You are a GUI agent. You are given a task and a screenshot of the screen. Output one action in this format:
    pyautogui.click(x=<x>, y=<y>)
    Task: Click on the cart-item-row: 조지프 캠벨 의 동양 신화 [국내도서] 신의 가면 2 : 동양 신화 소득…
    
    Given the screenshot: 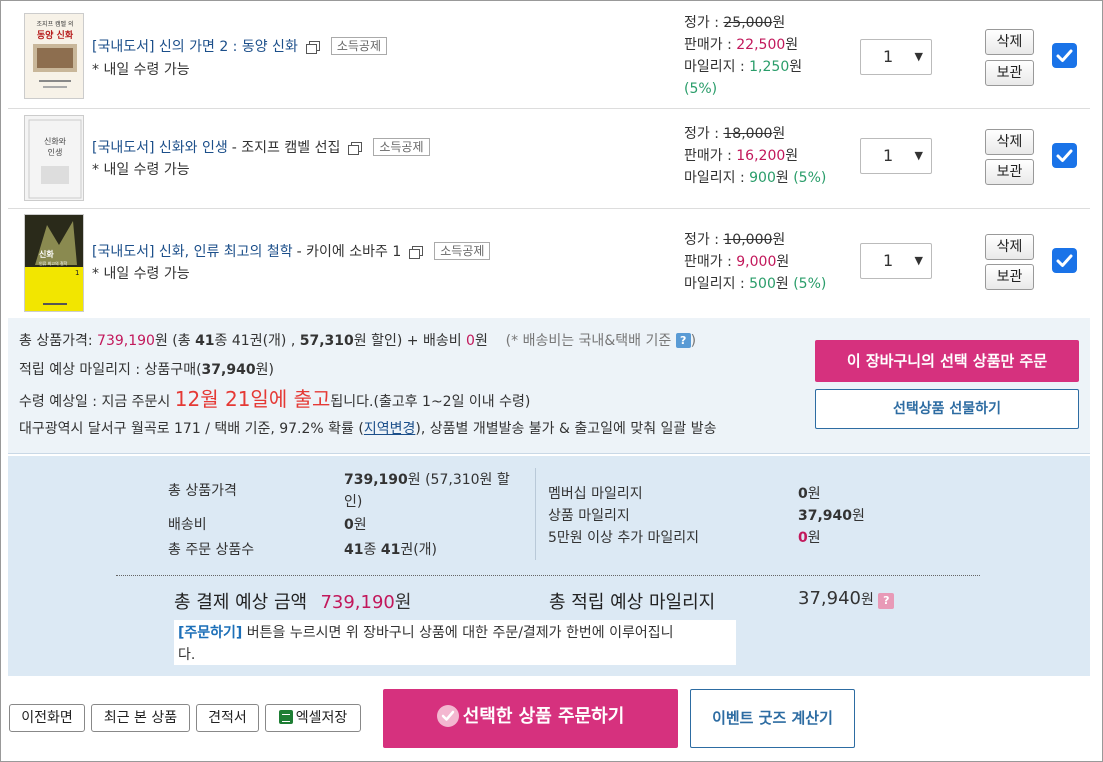 What is the action you would take?
    pyautogui.click(x=549, y=54)
    